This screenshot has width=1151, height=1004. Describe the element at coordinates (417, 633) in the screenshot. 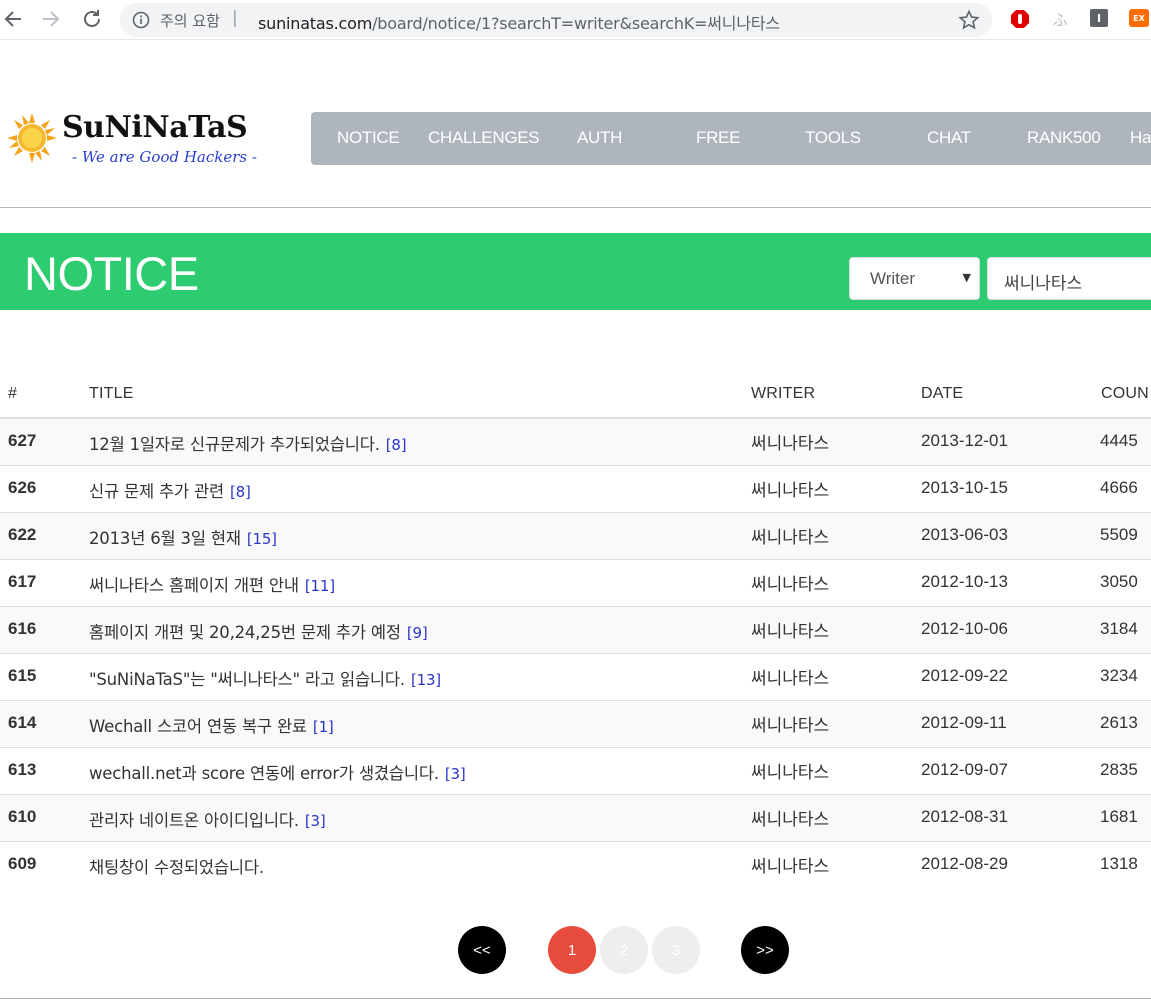

I see `comment-count-link: [9]` at that location.